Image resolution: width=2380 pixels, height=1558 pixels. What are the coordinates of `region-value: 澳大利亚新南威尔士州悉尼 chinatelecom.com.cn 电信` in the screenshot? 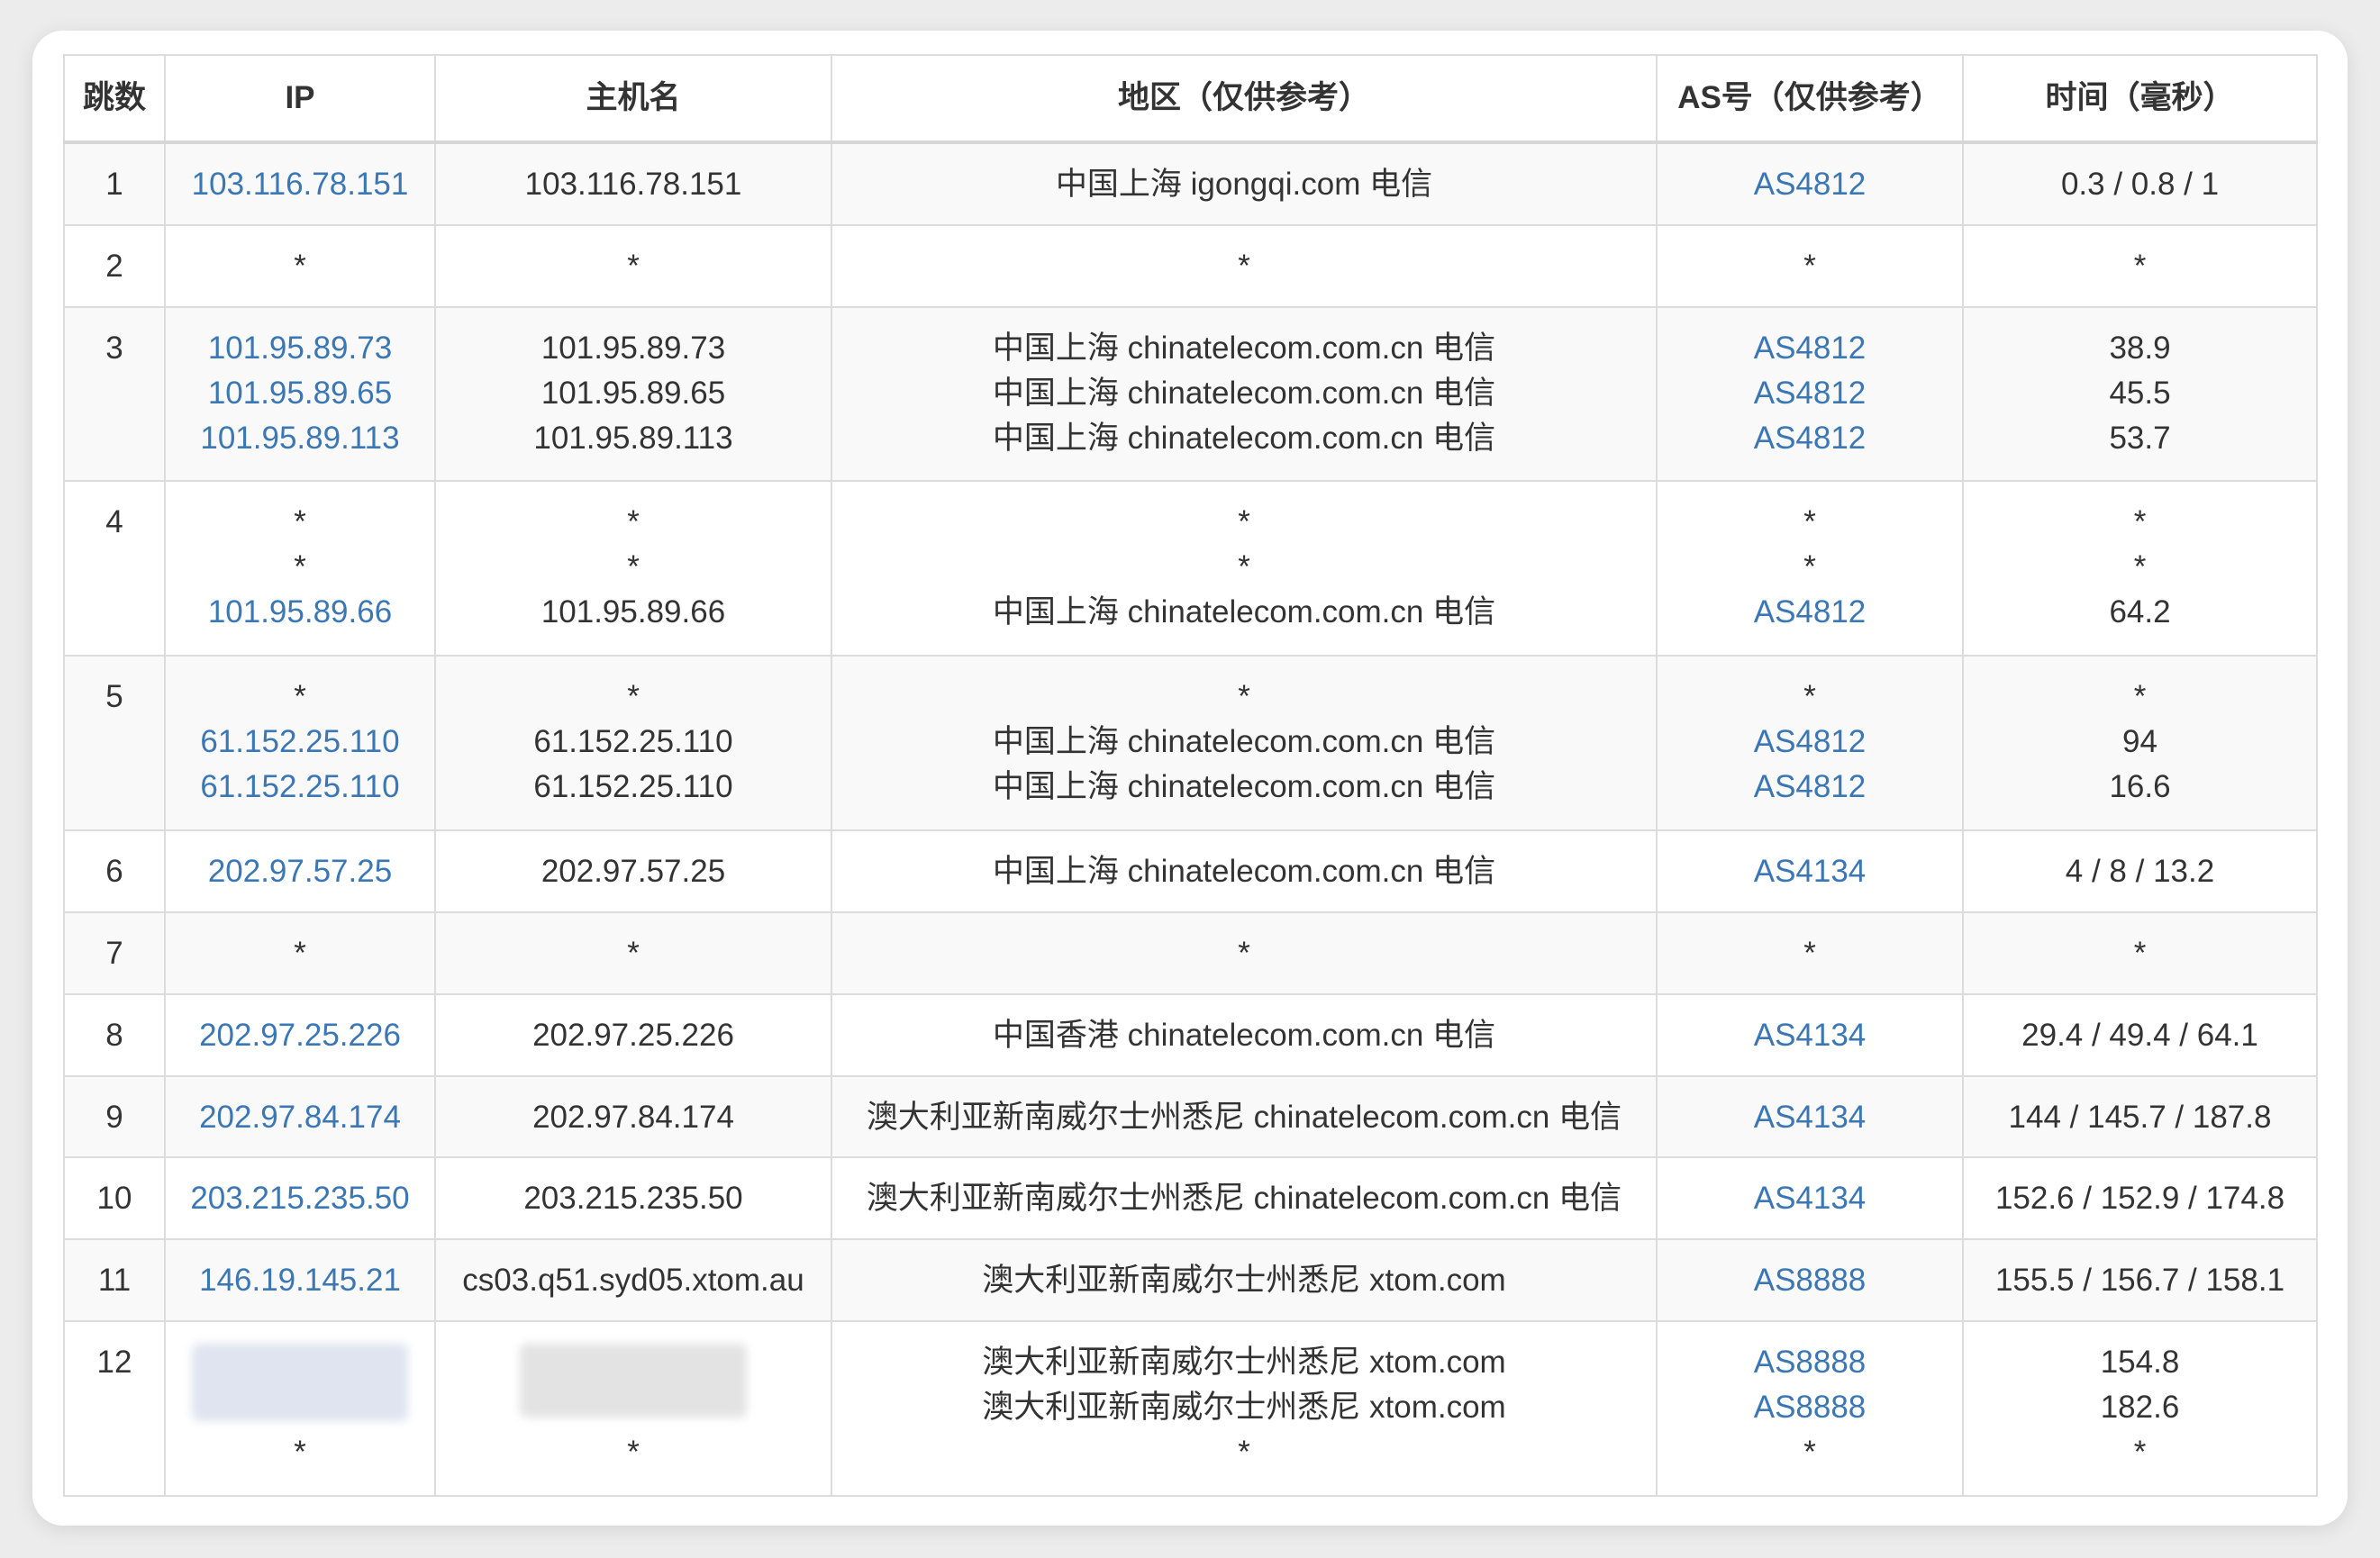 It's located at (1244, 1117).